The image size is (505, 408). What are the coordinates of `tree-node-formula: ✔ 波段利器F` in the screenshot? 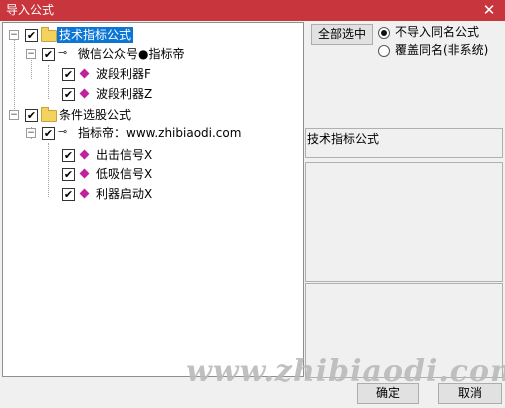 It's located at (153, 74).